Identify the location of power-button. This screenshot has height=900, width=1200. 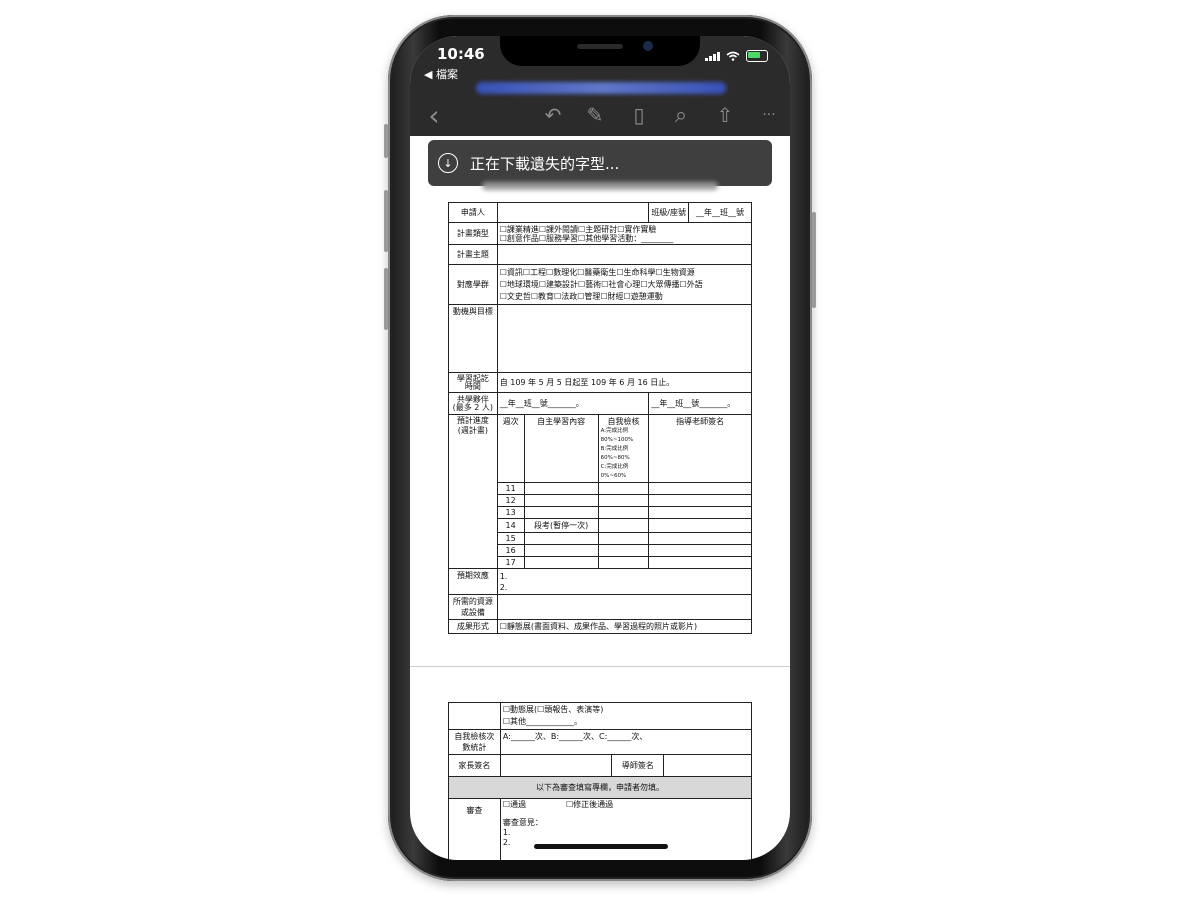
(814, 260).